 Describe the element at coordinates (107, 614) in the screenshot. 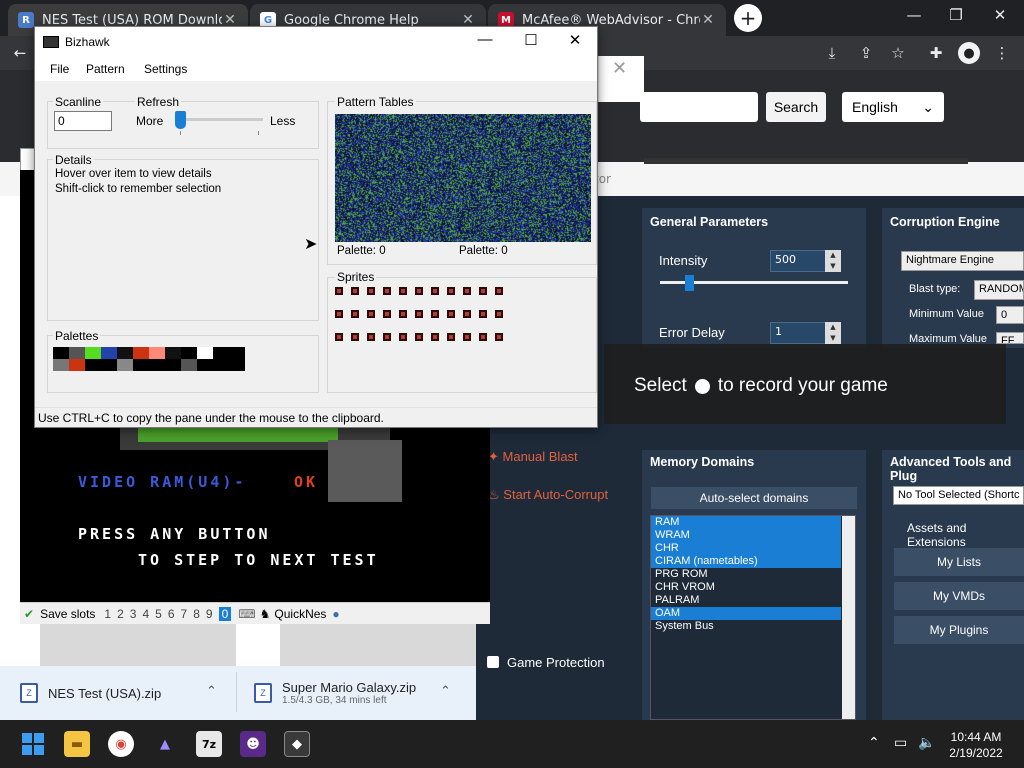

I see `save-slot: 1` at that location.